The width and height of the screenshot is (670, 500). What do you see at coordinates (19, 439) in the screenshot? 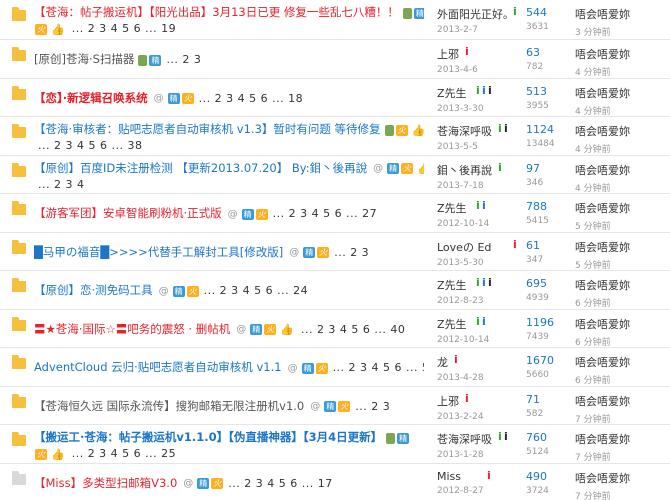
I see `folder-icon` at bounding box center [19, 439].